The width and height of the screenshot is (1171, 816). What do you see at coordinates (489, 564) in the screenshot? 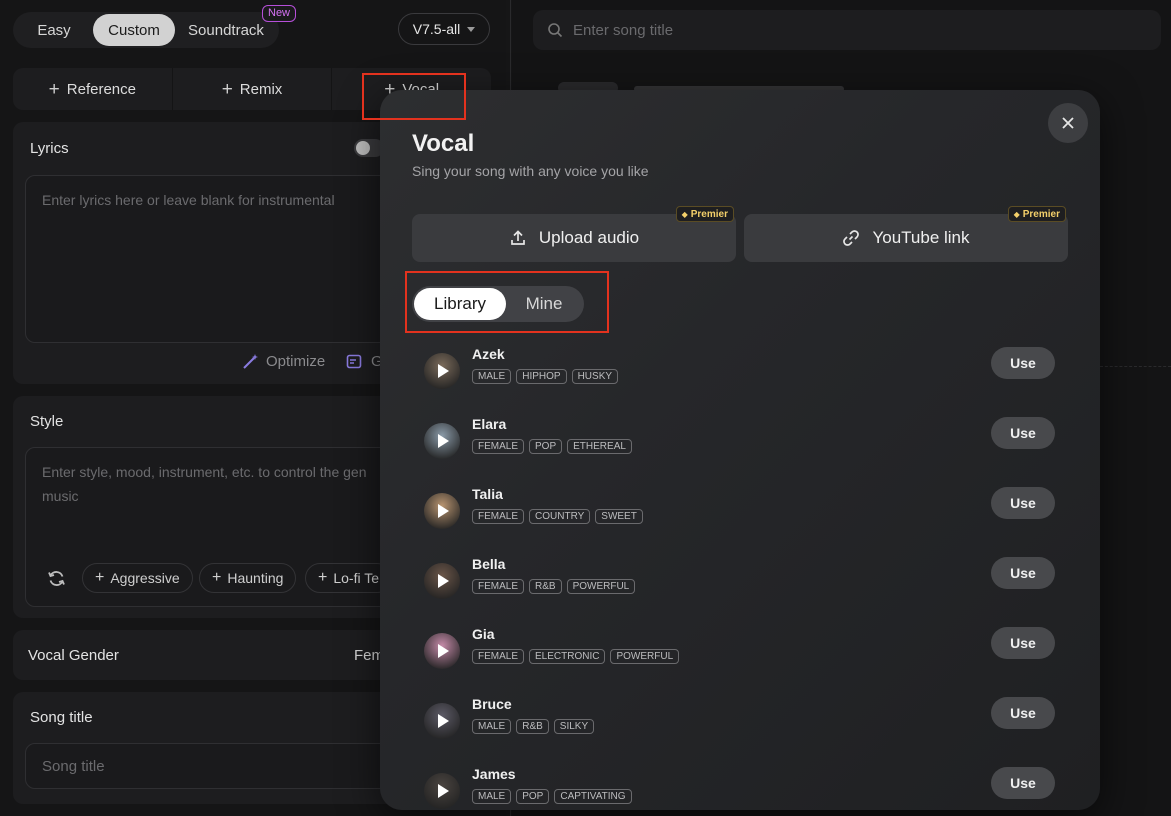
I see `voice-name: Bella` at bounding box center [489, 564].